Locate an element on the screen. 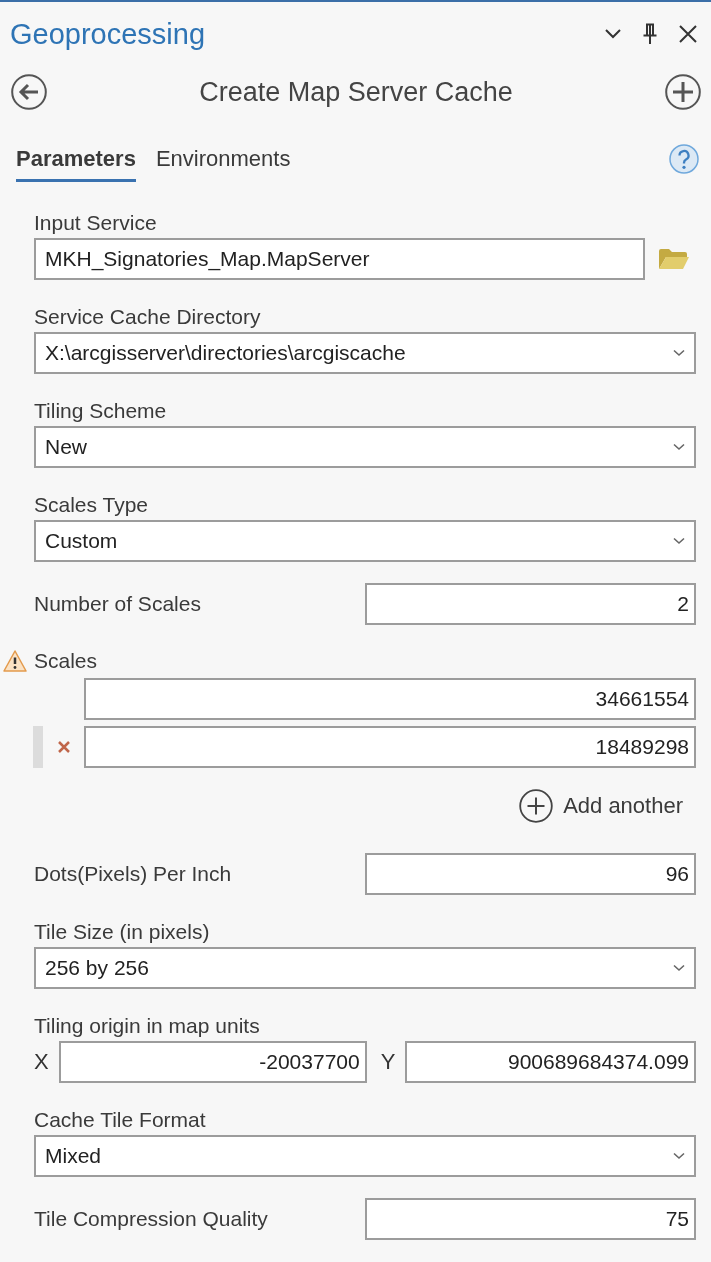  dropdown: Custom is located at coordinates (365, 541).